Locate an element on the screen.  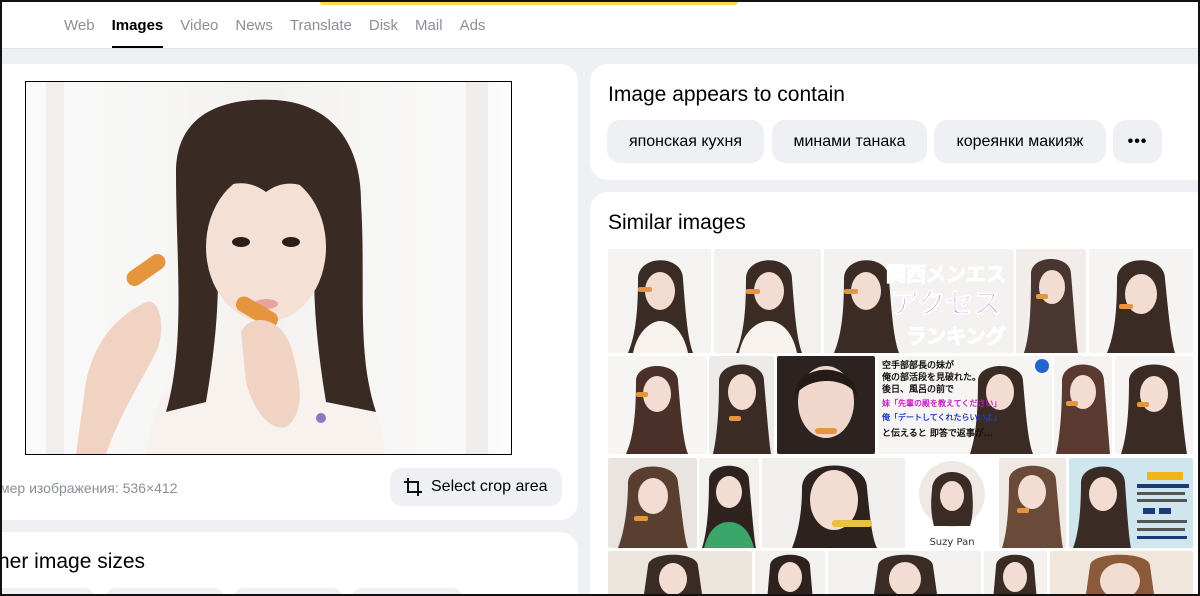
banner-line2: アクセス is located at coordinates (946, 303).